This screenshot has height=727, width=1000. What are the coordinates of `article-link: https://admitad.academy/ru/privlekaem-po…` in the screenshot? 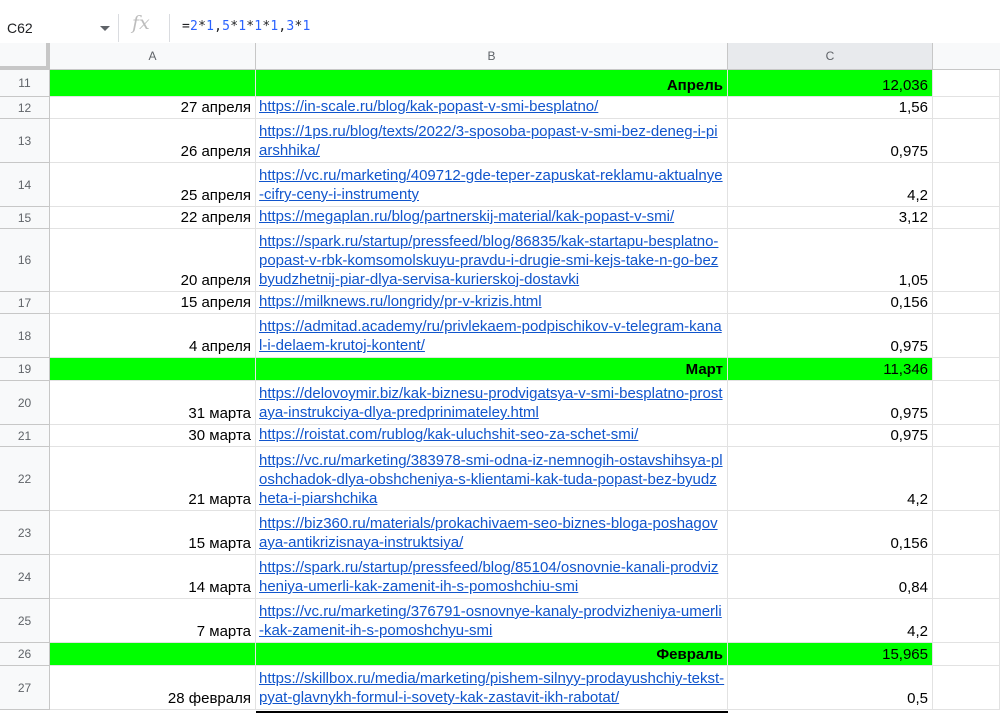 It's located at (492, 336).